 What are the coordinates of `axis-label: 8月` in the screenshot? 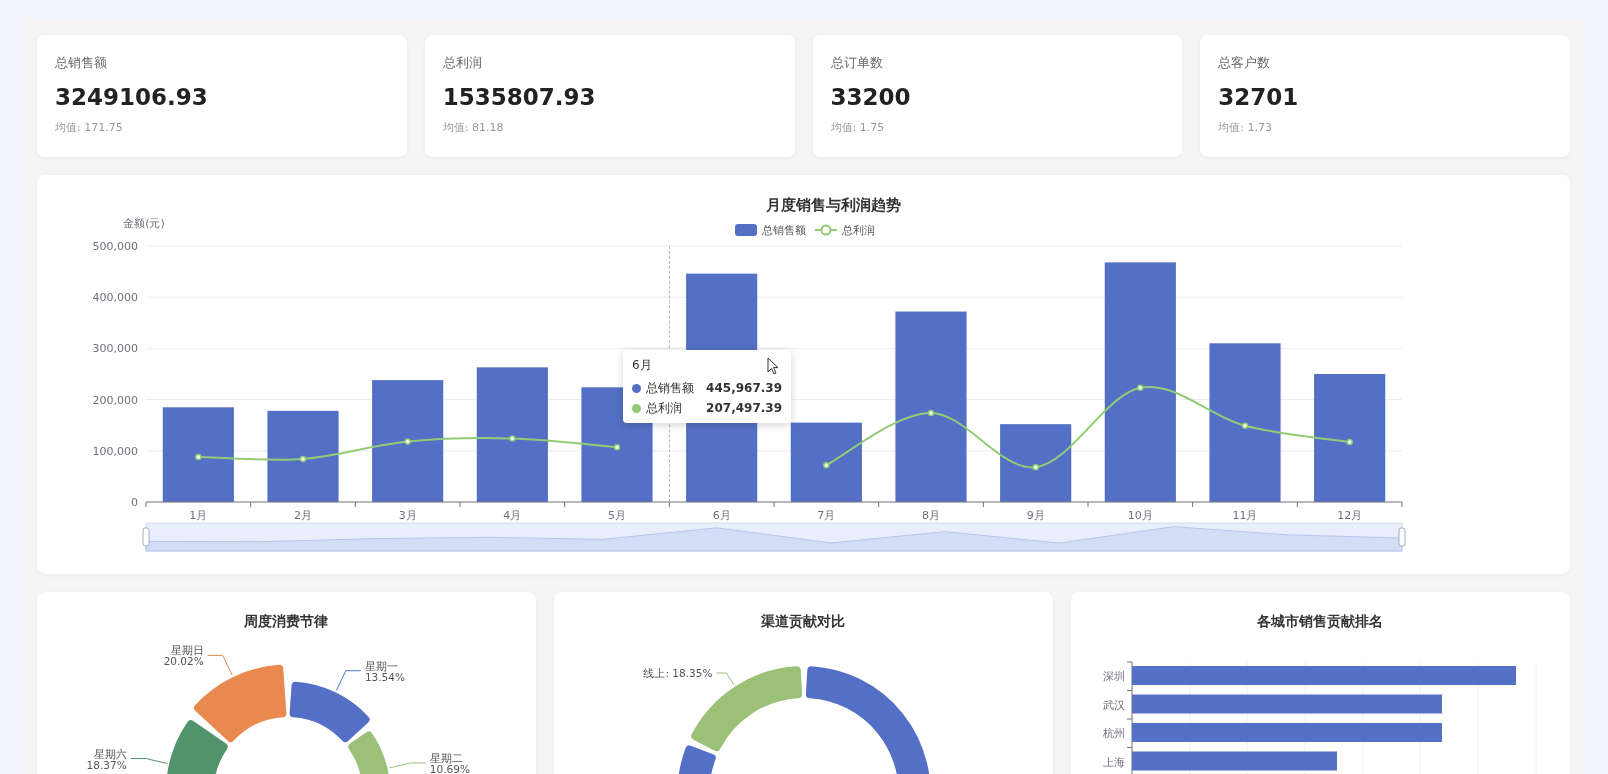 It's located at (931, 515).